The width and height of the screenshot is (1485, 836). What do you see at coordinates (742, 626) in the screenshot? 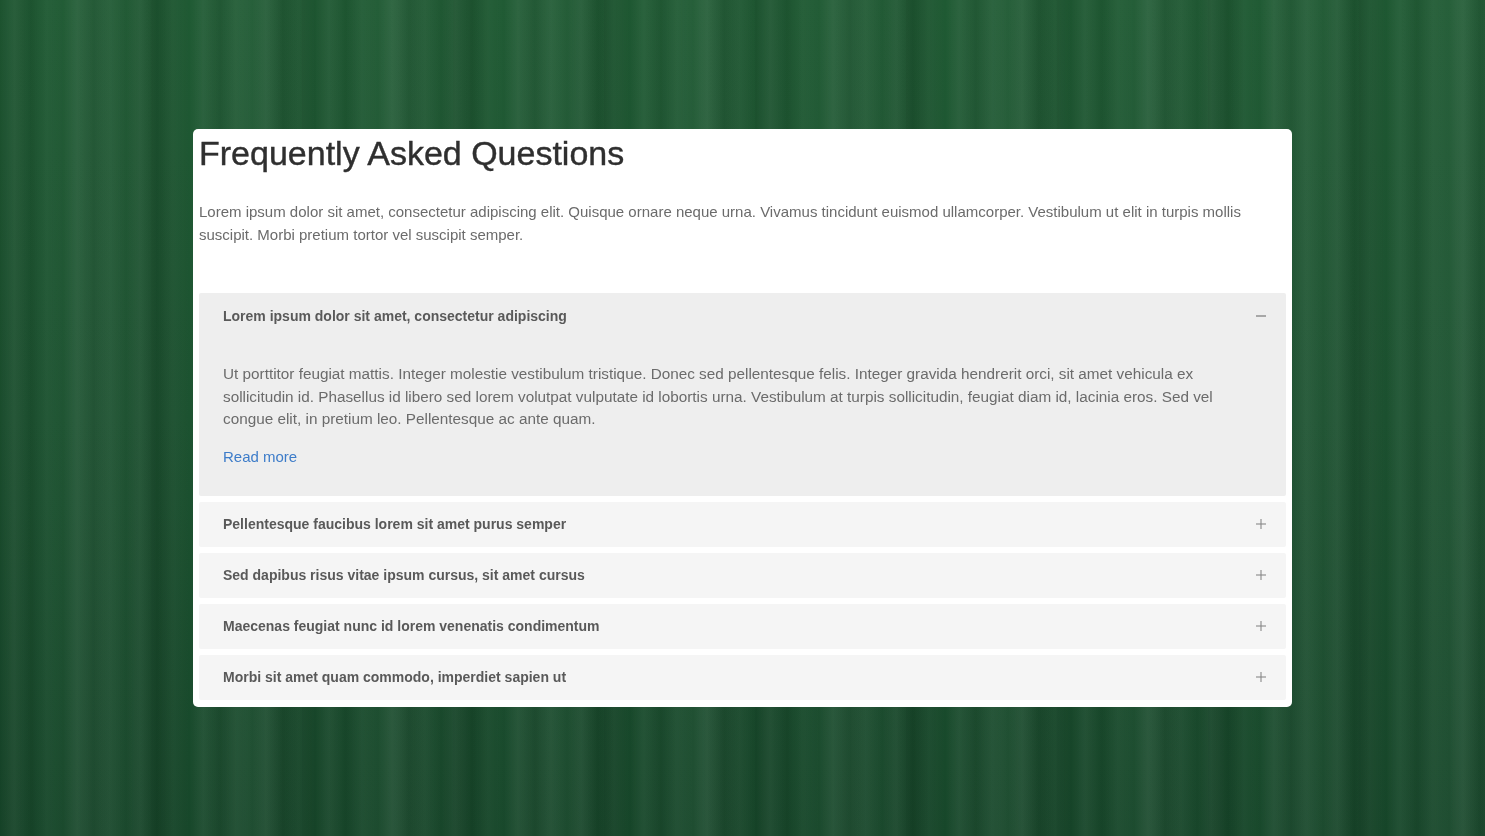
I see `question-header: Maecenas feugiat nunc id lorem venenatis condimentum` at bounding box center [742, 626].